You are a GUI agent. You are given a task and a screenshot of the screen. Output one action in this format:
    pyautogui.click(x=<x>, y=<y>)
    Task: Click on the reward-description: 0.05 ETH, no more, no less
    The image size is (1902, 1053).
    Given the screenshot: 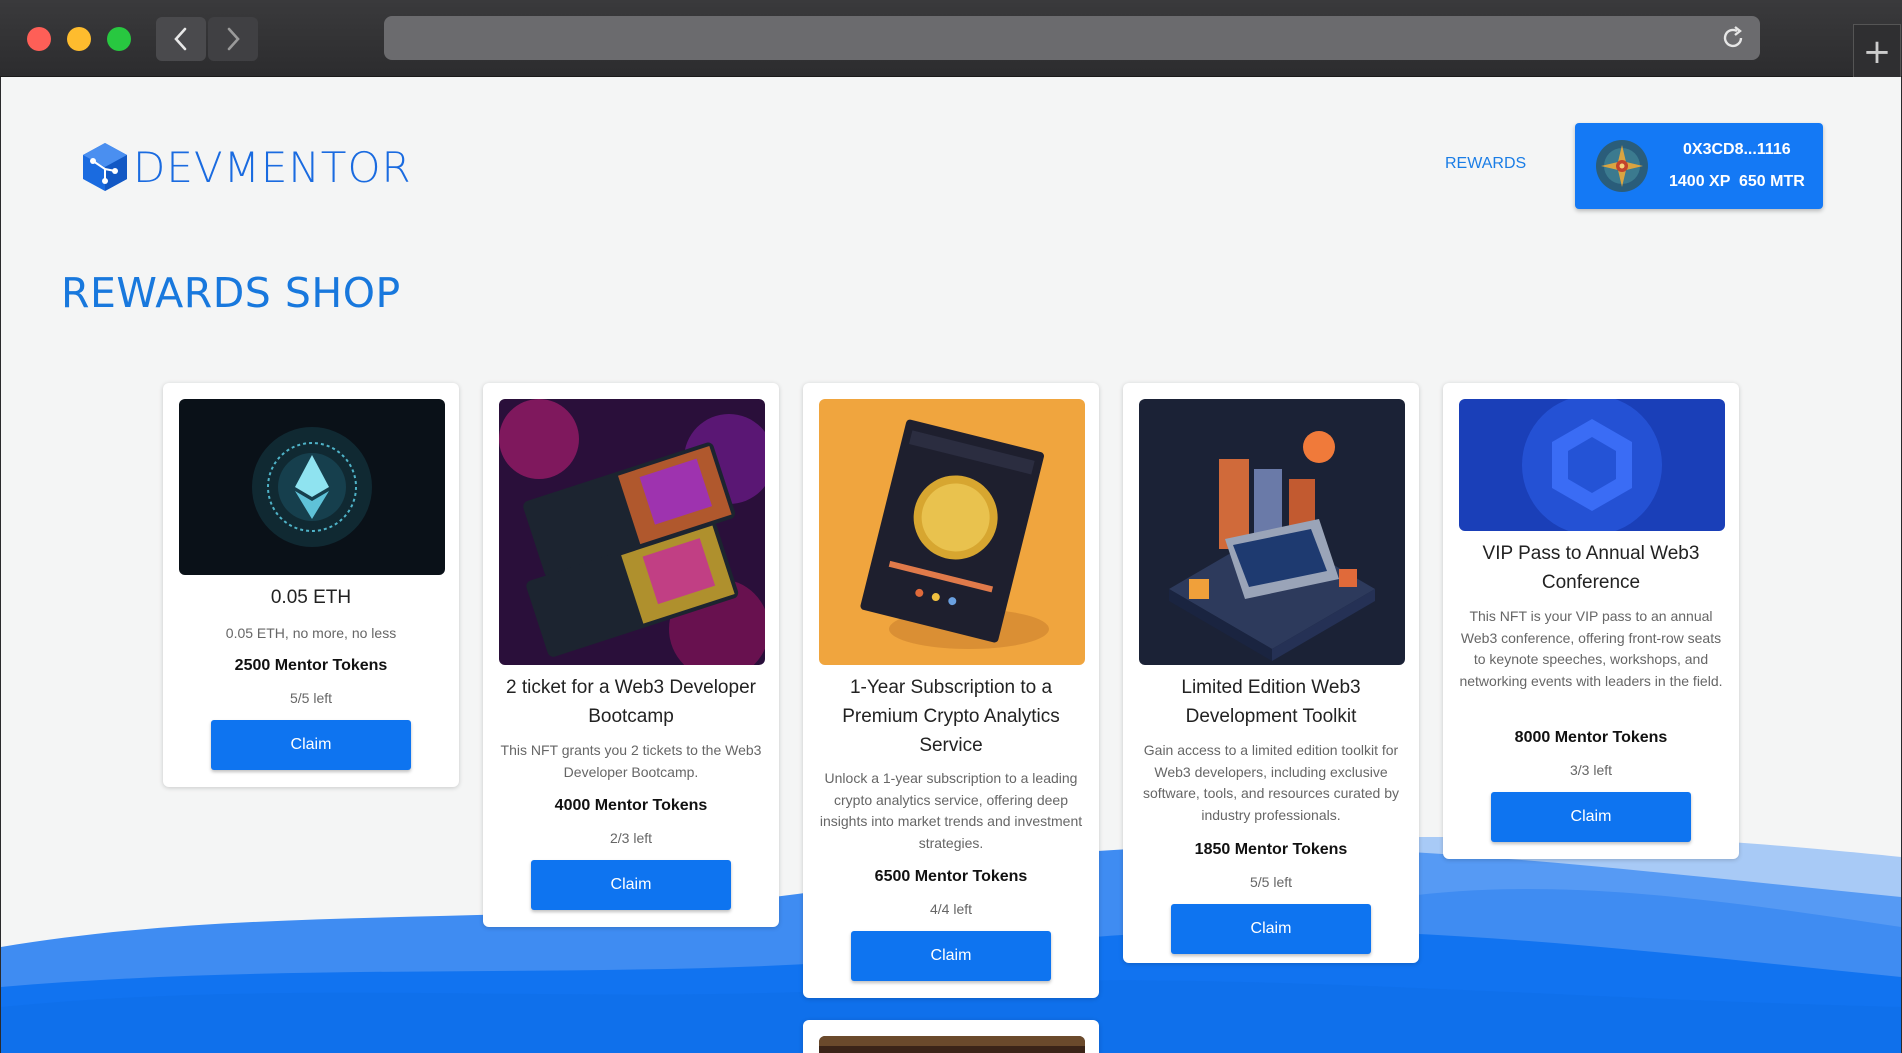 What is the action you would take?
    pyautogui.click(x=311, y=633)
    